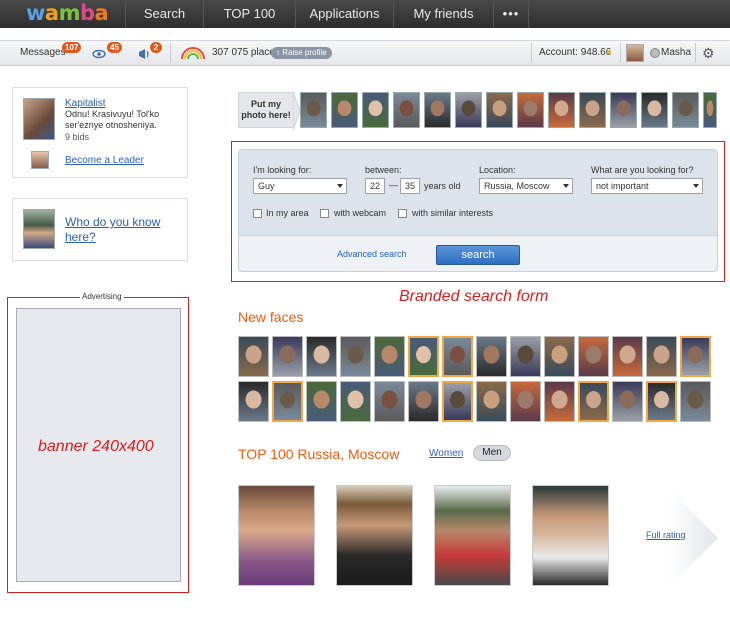 The image size is (730, 639). What do you see at coordinates (511, 14) in the screenshot?
I see `nav-more-menu: •••` at bounding box center [511, 14].